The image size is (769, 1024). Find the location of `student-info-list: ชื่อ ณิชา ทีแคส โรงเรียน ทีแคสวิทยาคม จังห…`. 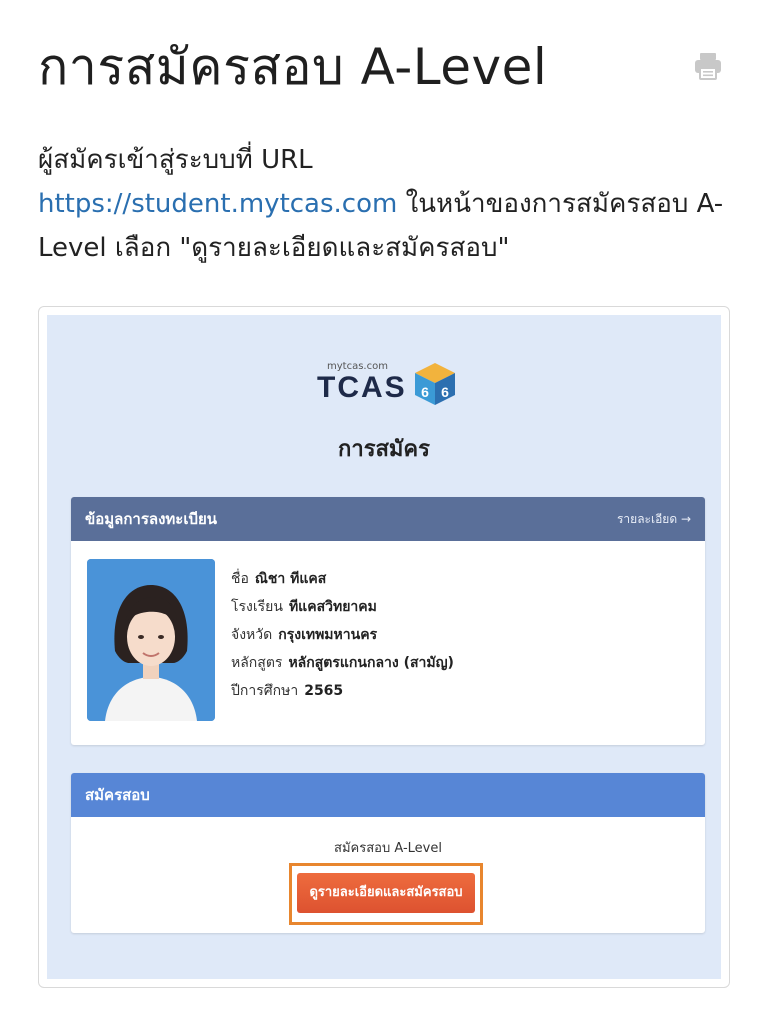

student-info-list: ชื่อ ณิชา ทีแคส โรงเรียน ทีแคสวิทยาคม จังห… is located at coordinates (342, 635).